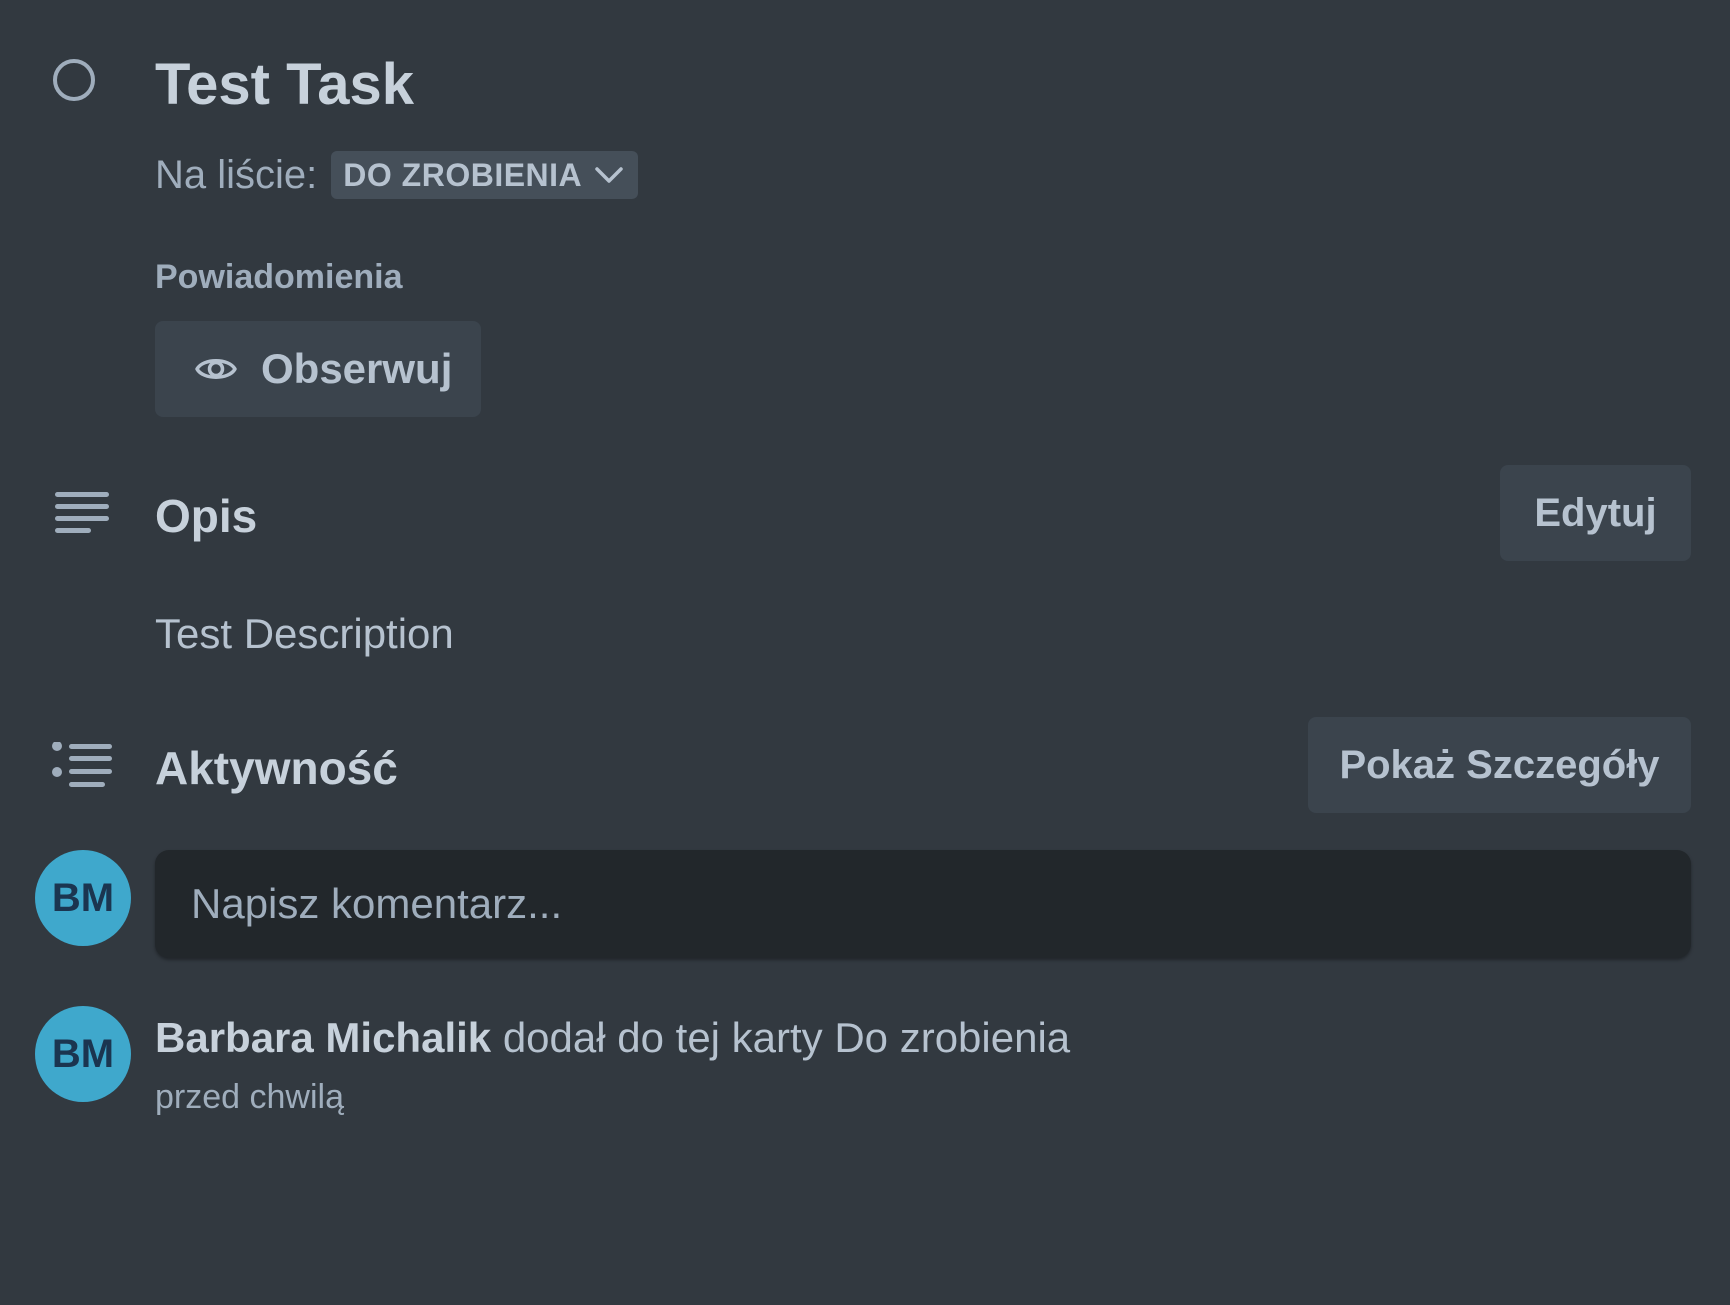 This screenshot has width=1730, height=1305. Describe the element at coordinates (357, 368) in the screenshot. I see `watch-button-label: Obserwuj` at that location.